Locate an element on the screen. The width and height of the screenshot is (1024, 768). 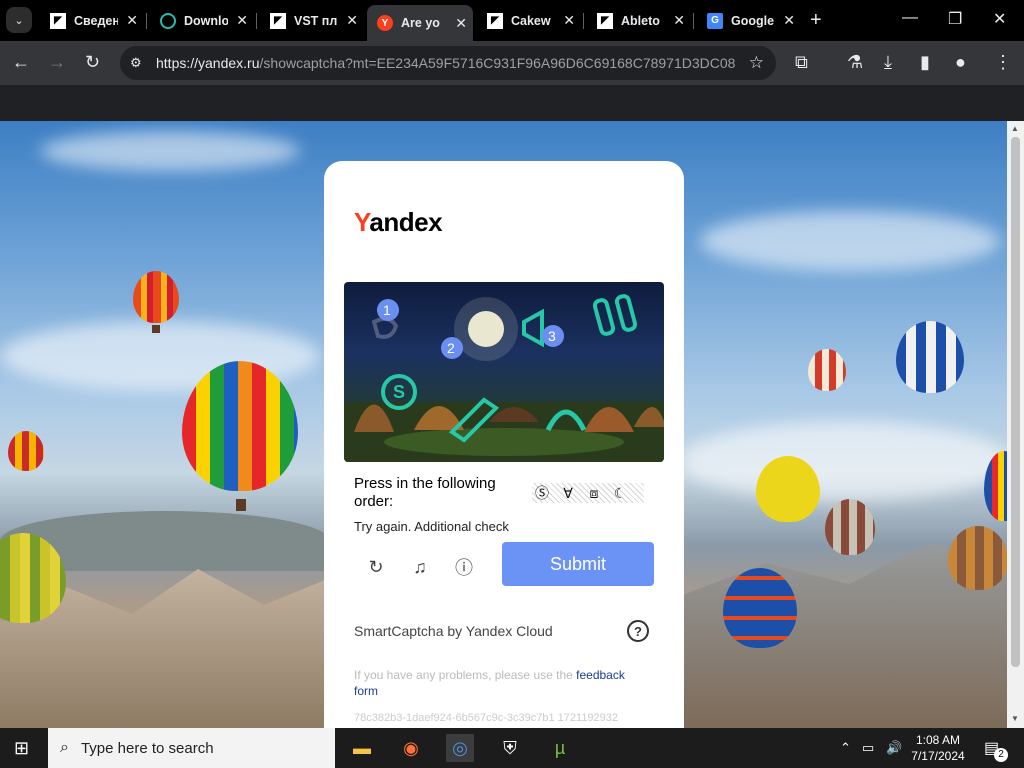
captcha-puzzle-image: S 1 2 3 is located at coordinates (504, 372).